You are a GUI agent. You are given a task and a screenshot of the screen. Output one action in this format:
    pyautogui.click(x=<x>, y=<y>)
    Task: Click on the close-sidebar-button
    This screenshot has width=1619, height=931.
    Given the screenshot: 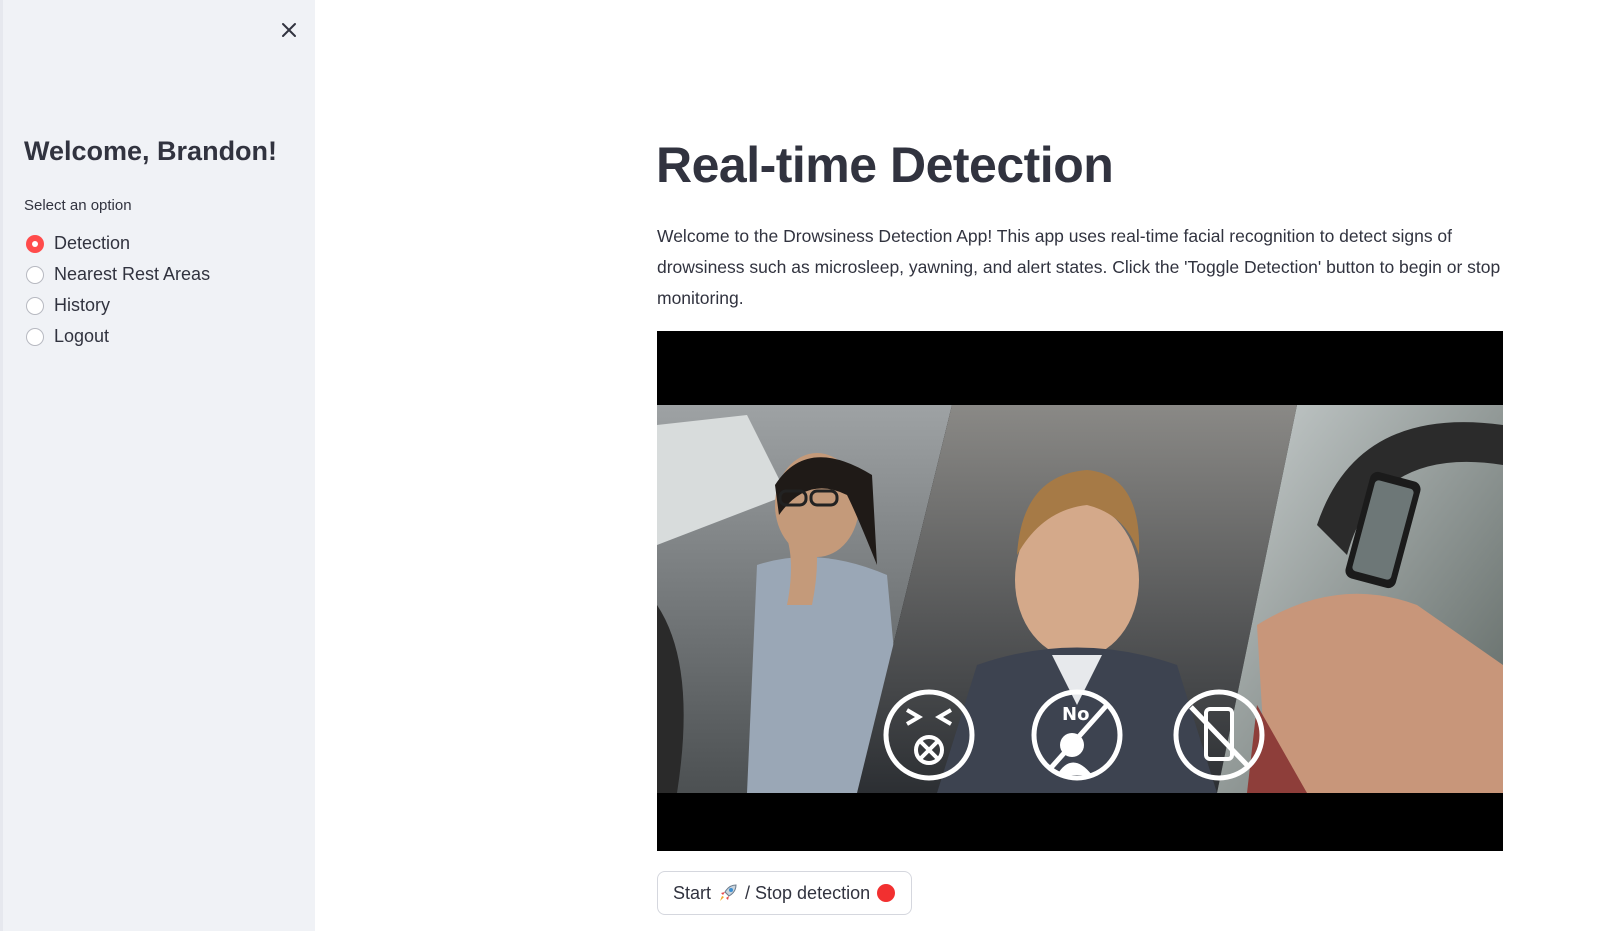 What is the action you would take?
    pyautogui.click(x=289, y=30)
    